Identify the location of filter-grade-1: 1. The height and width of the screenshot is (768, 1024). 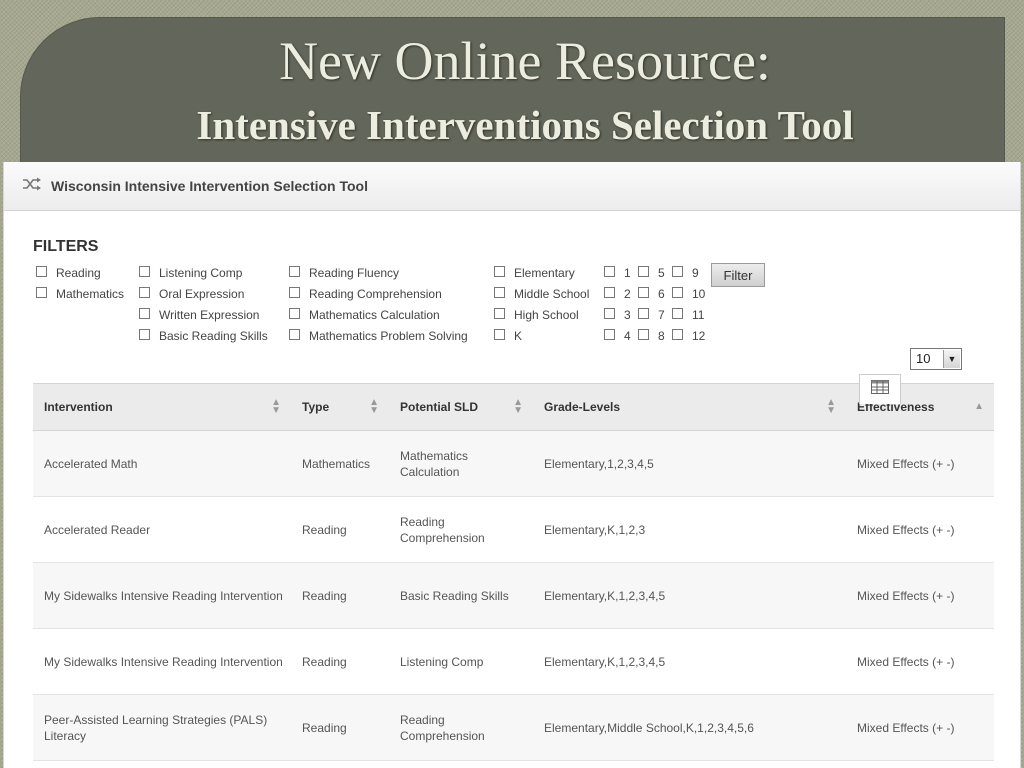
(617, 276).